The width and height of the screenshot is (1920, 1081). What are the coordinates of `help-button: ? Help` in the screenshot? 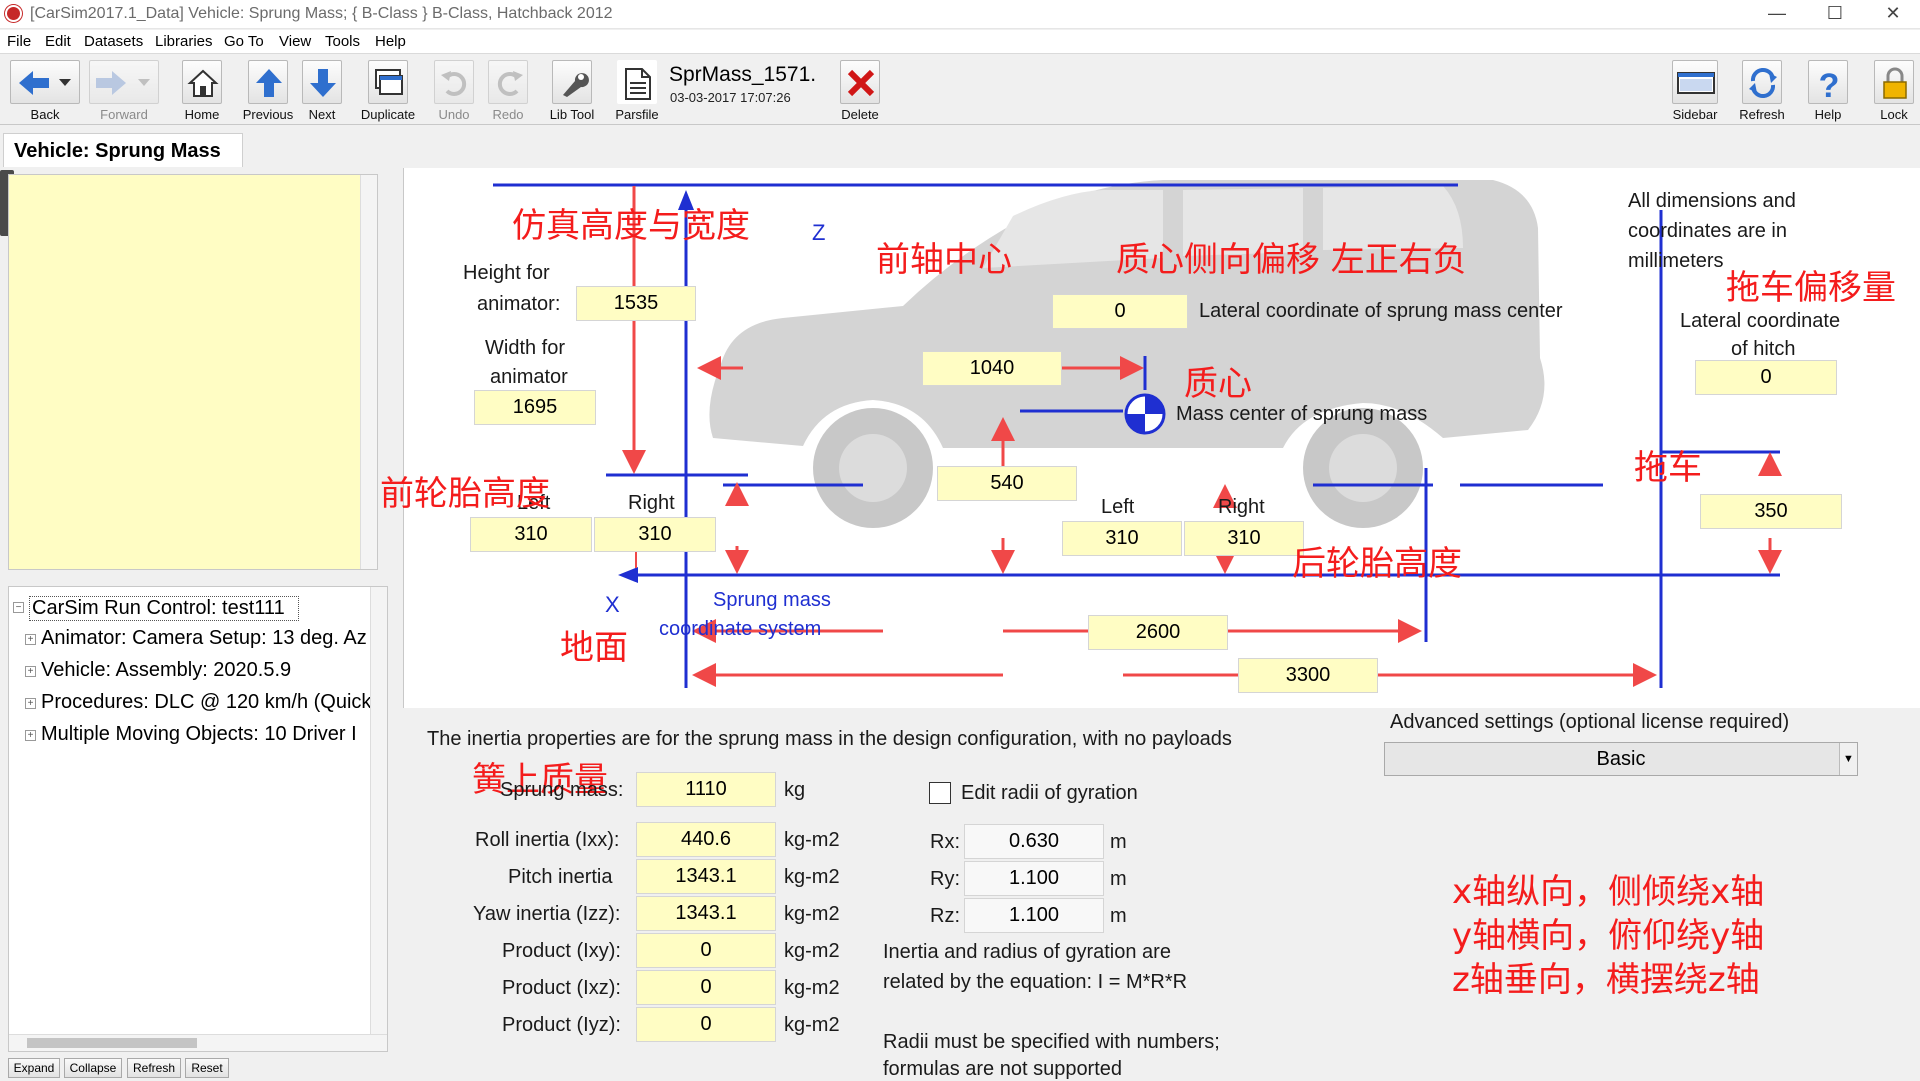 It's located at (1828, 90).